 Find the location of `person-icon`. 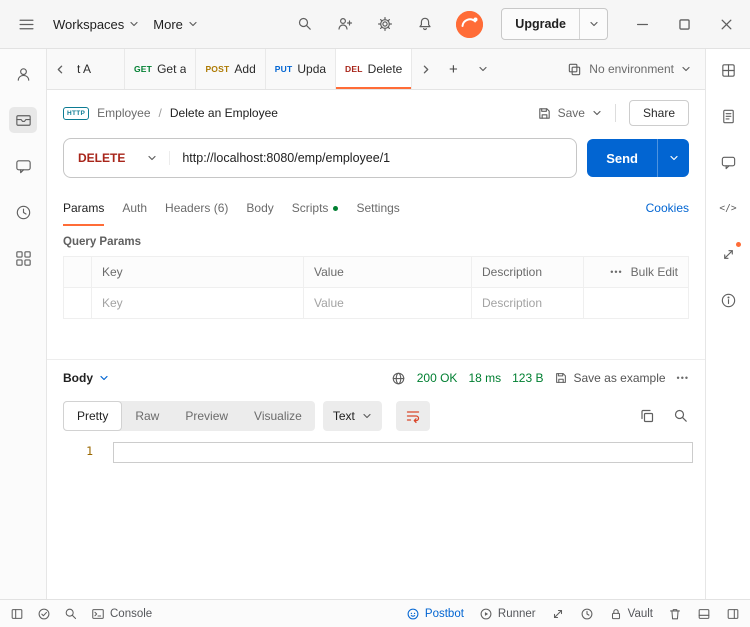

person-icon is located at coordinates (23, 74).